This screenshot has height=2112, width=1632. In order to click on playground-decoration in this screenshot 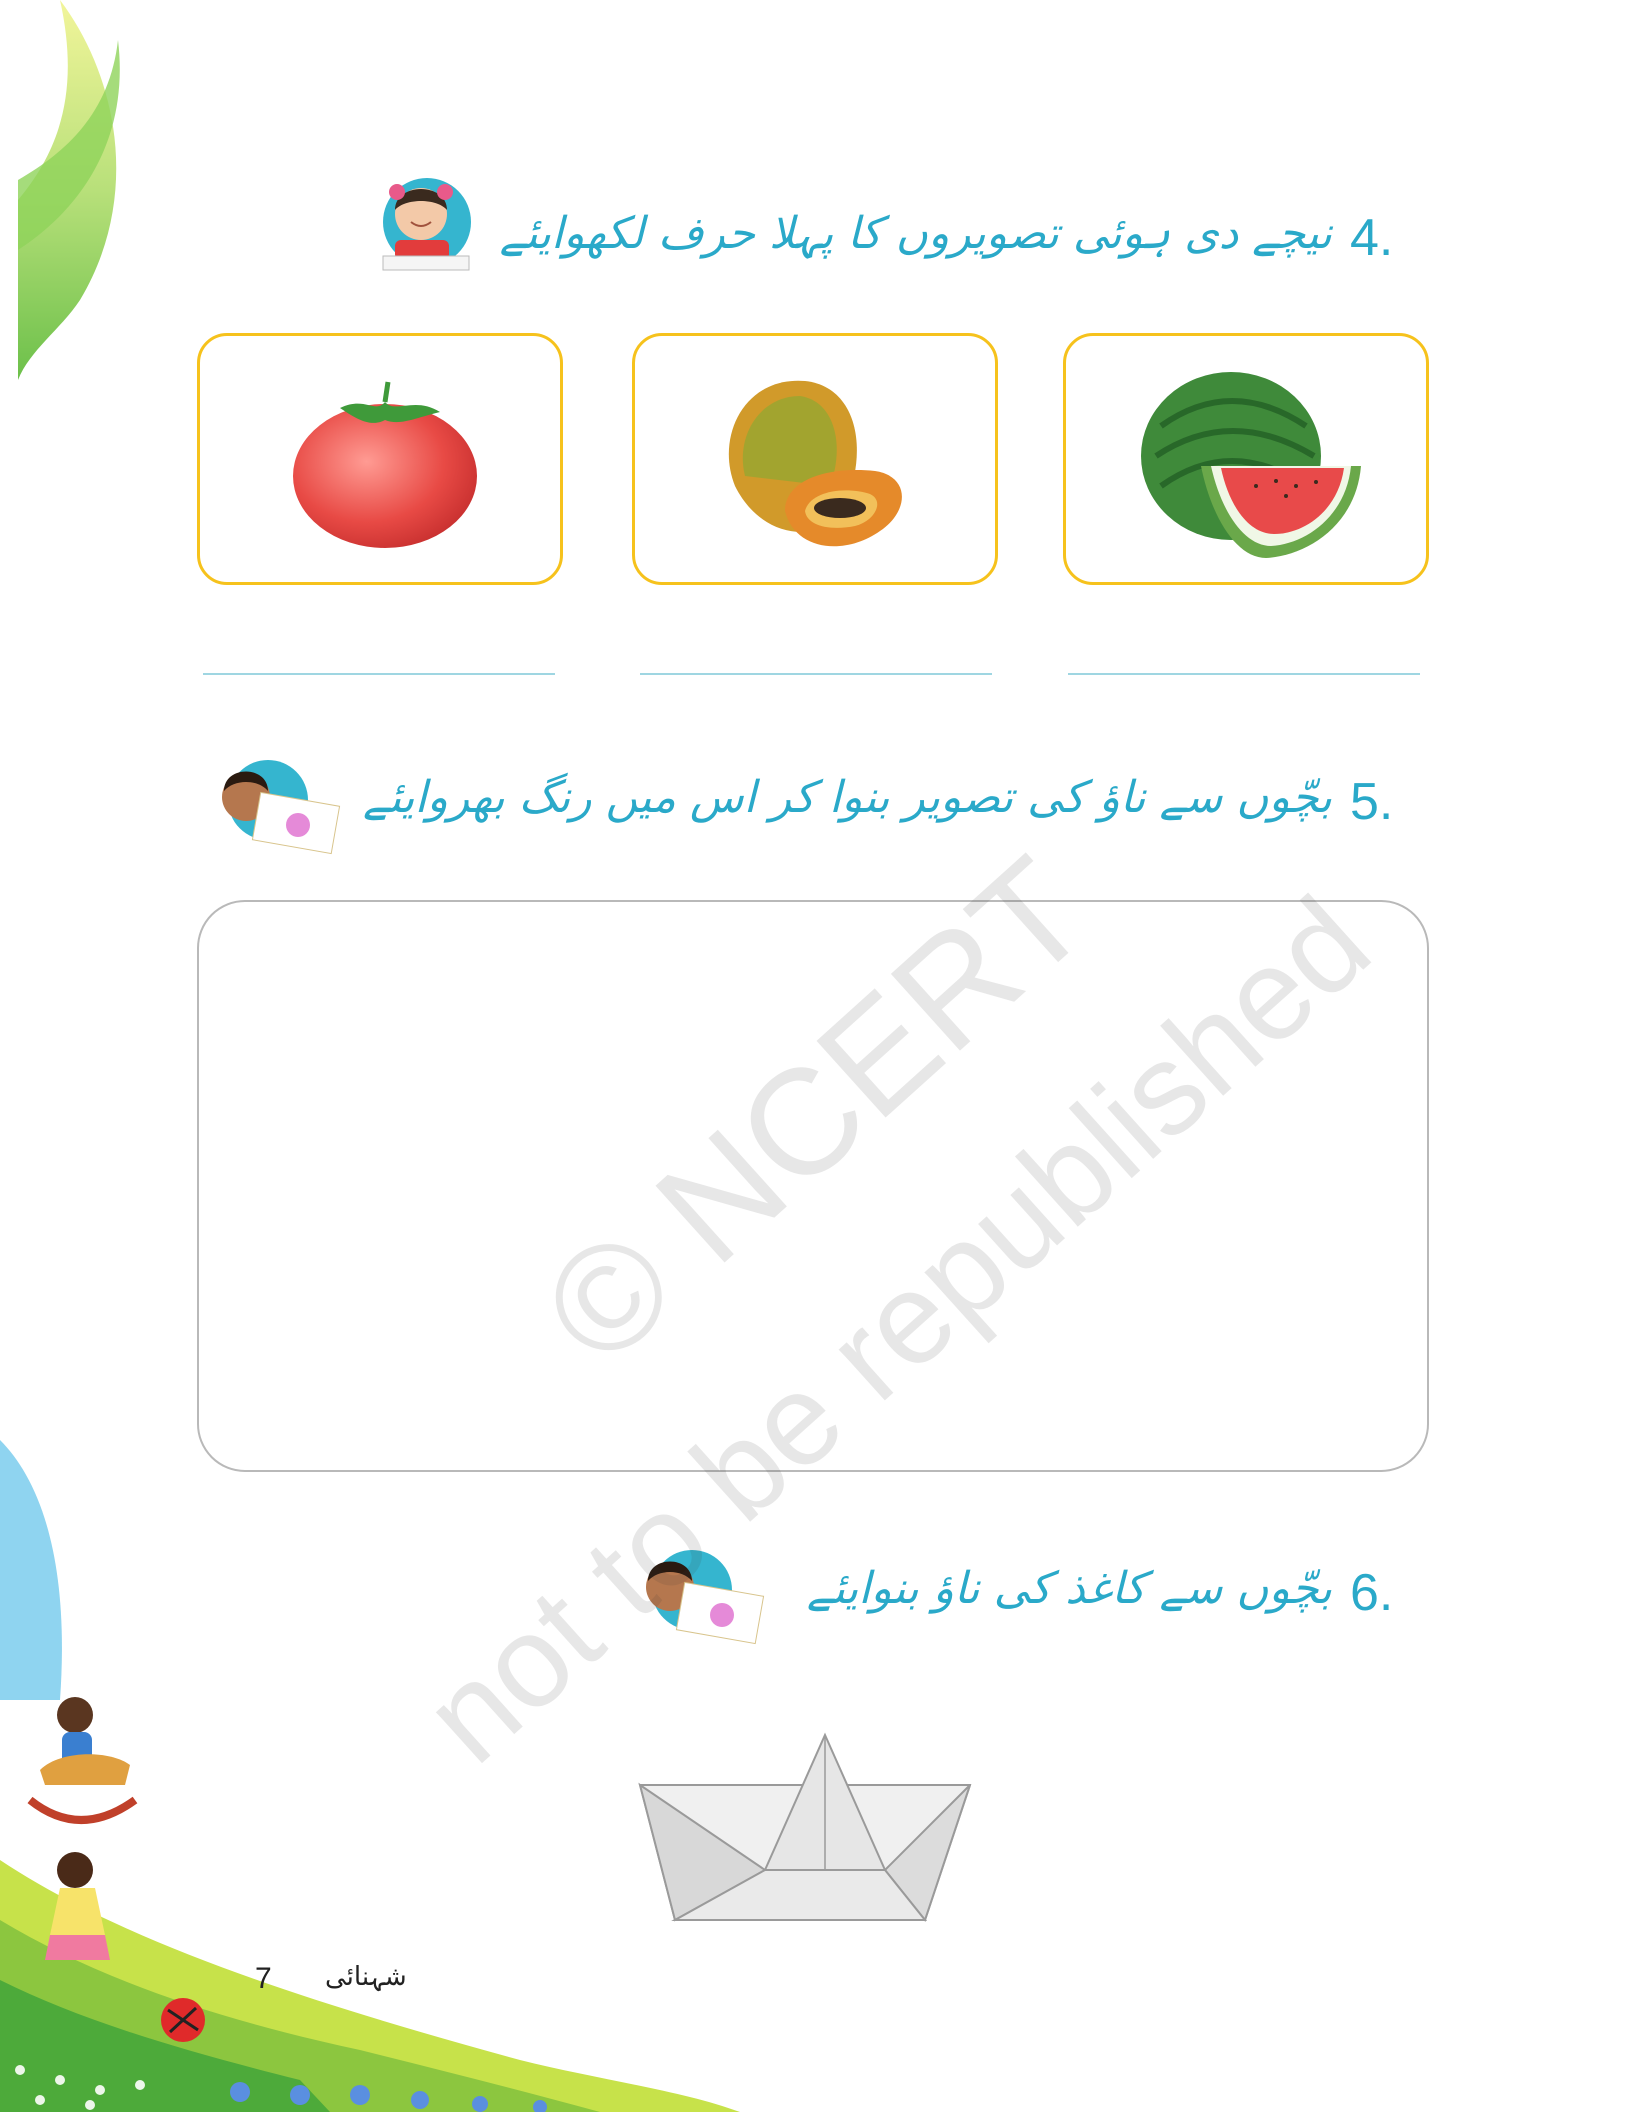, I will do `click(370, 1776)`.